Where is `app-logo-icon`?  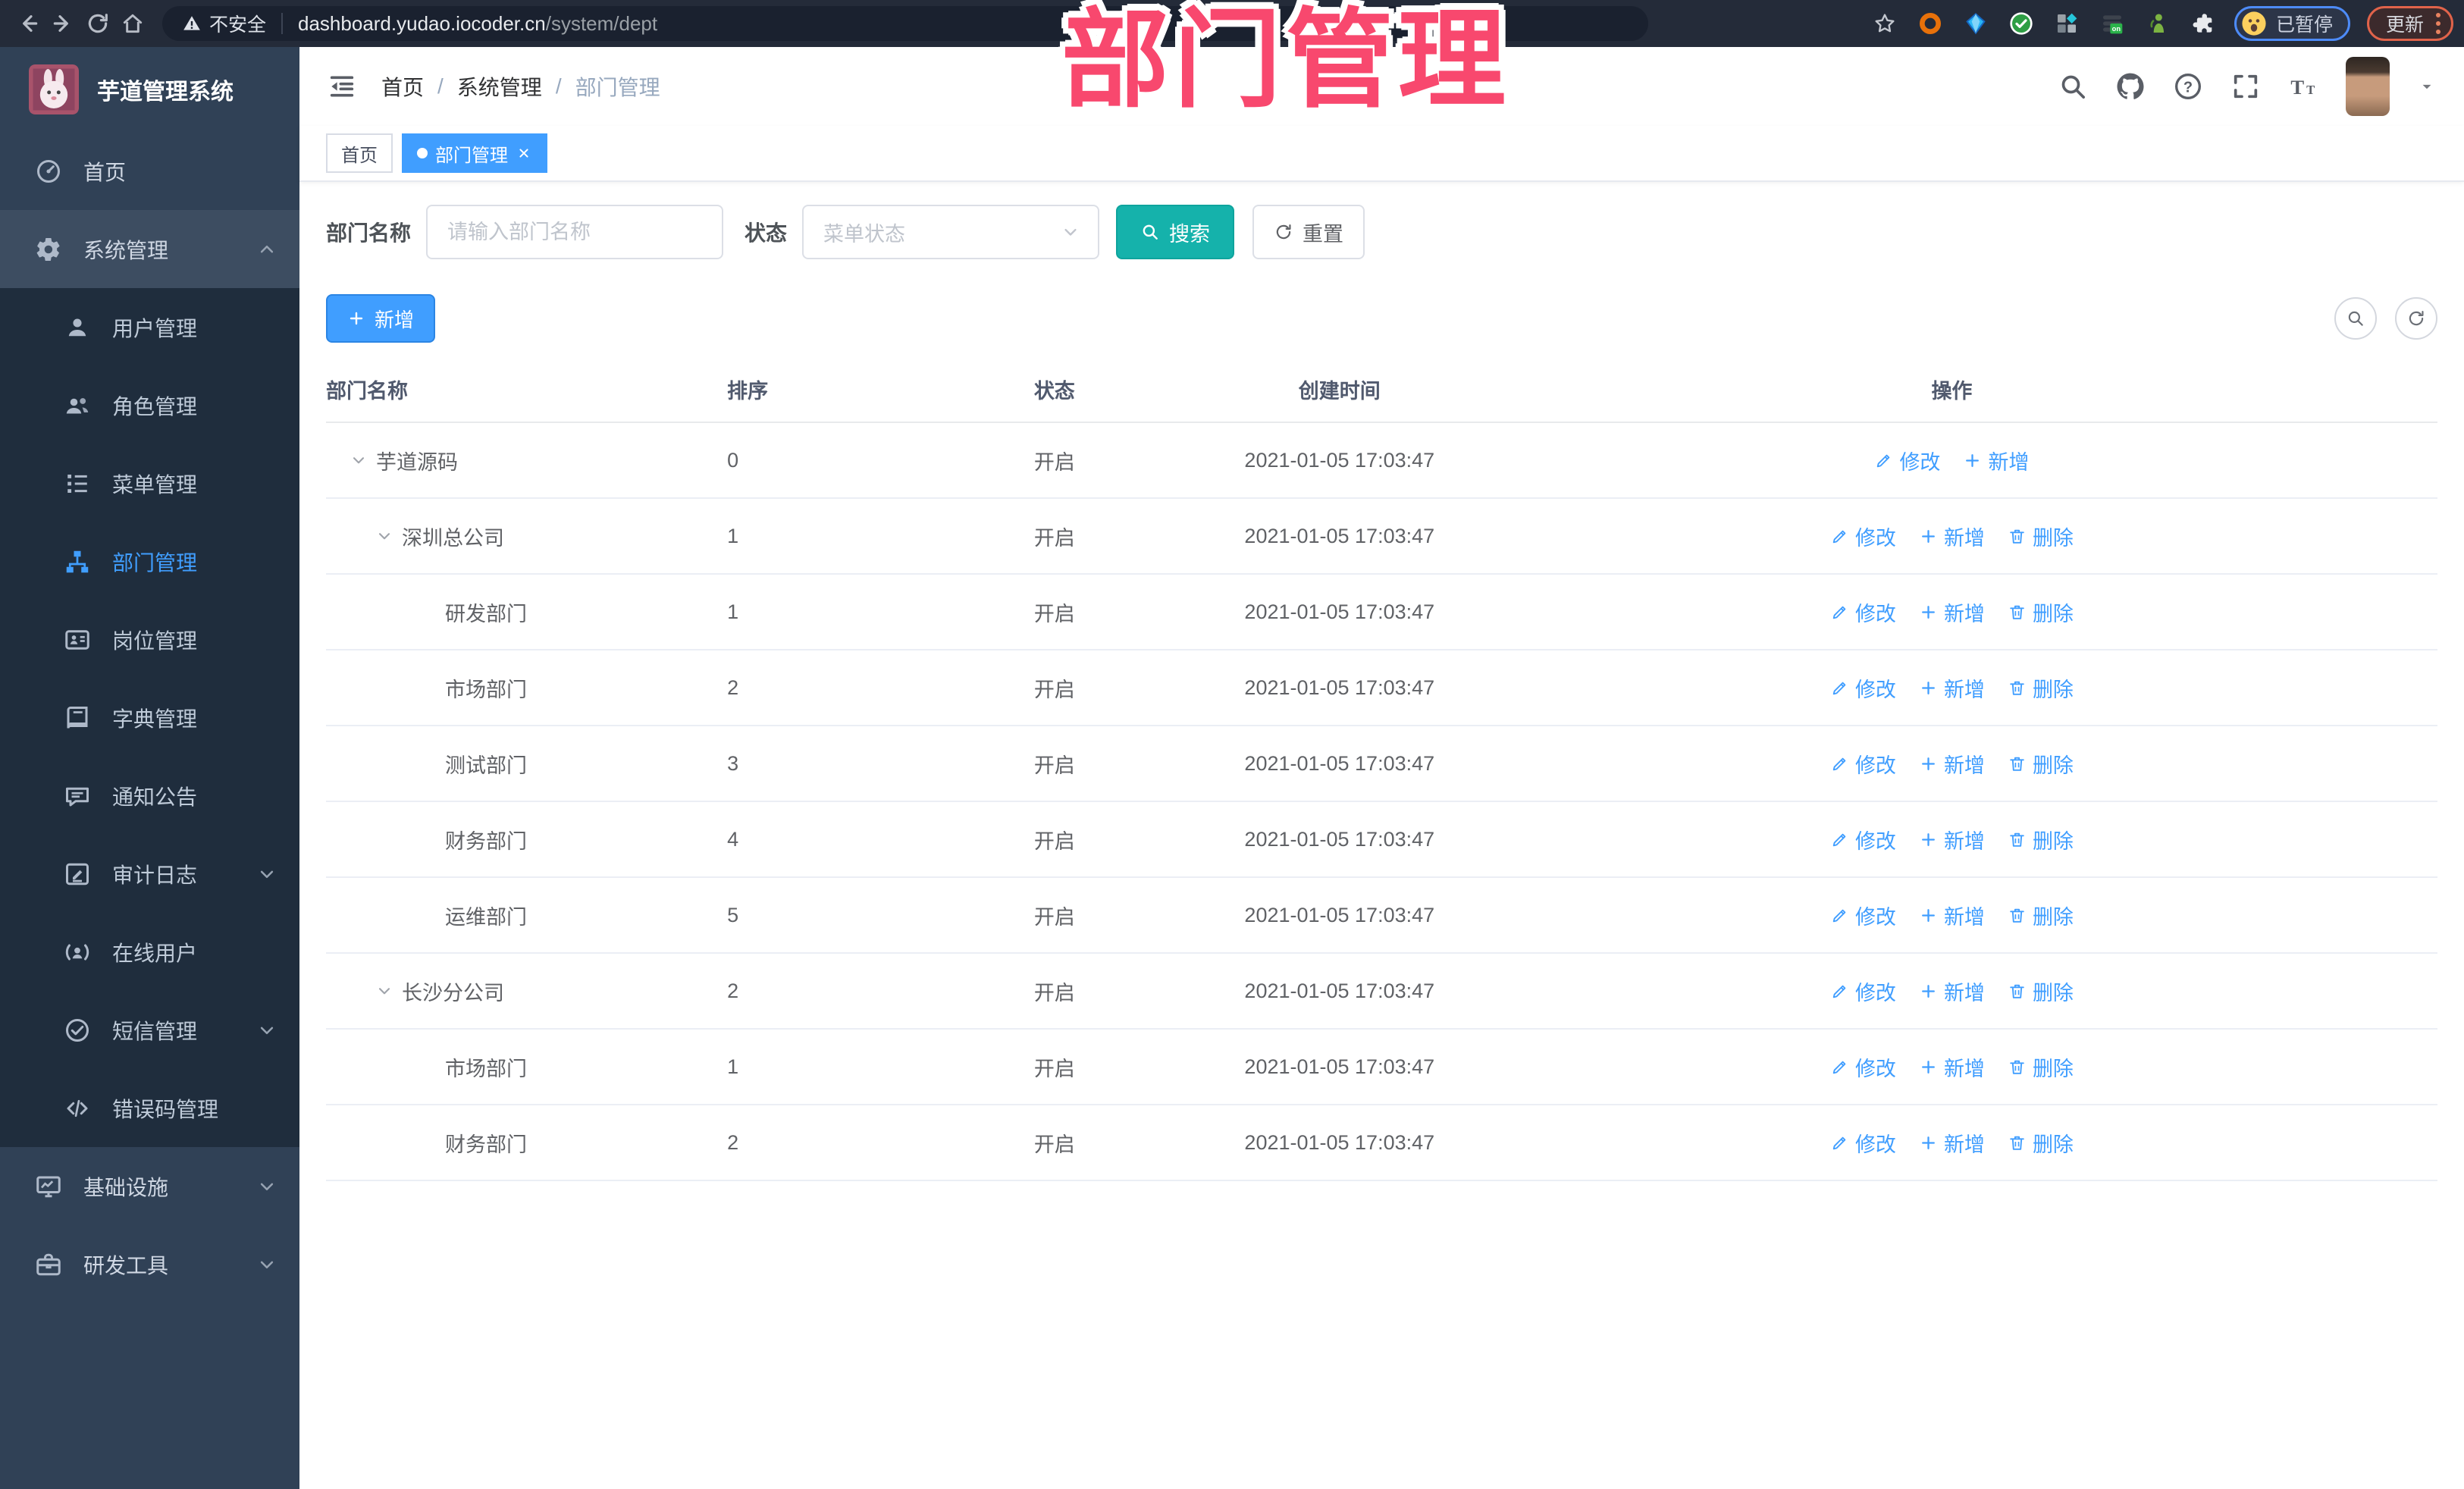 app-logo-icon is located at coordinates (54, 89).